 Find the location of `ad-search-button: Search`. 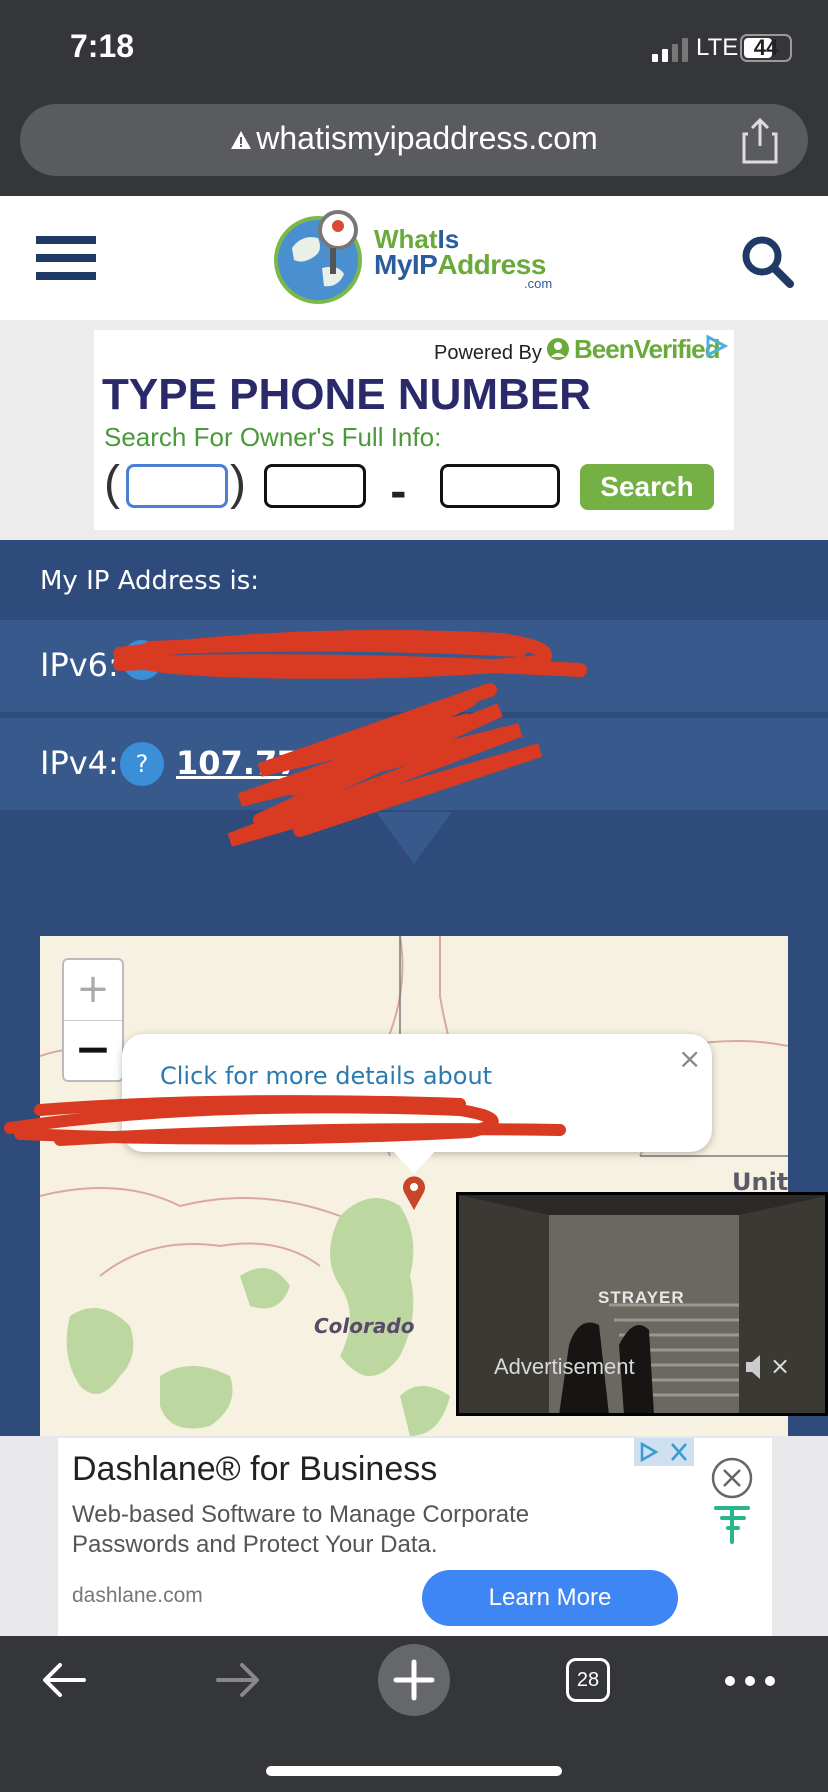

ad-search-button: Search is located at coordinates (647, 487).